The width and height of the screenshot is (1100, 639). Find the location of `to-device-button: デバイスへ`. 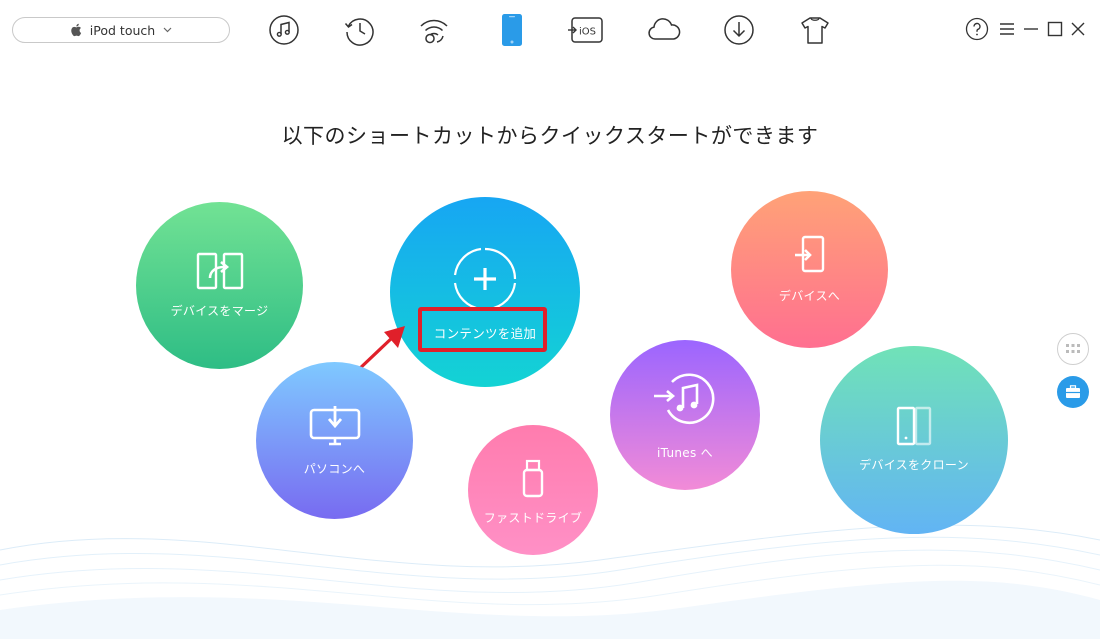

to-device-button: デバイスへ is located at coordinates (809, 269).